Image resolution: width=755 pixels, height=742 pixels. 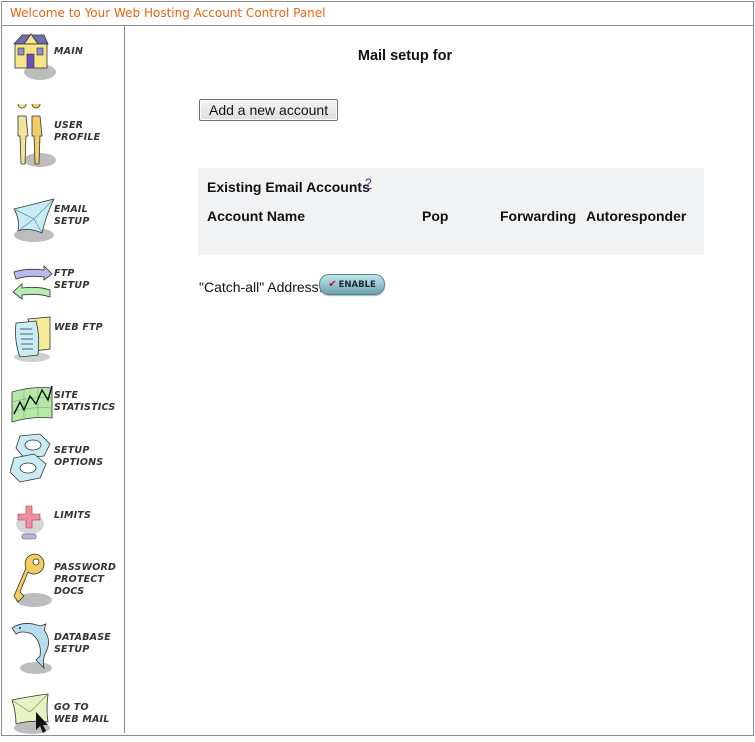 What do you see at coordinates (31, 648) in the screenshot?
I see `dolphin-icon` at bounding box center [31, 648].